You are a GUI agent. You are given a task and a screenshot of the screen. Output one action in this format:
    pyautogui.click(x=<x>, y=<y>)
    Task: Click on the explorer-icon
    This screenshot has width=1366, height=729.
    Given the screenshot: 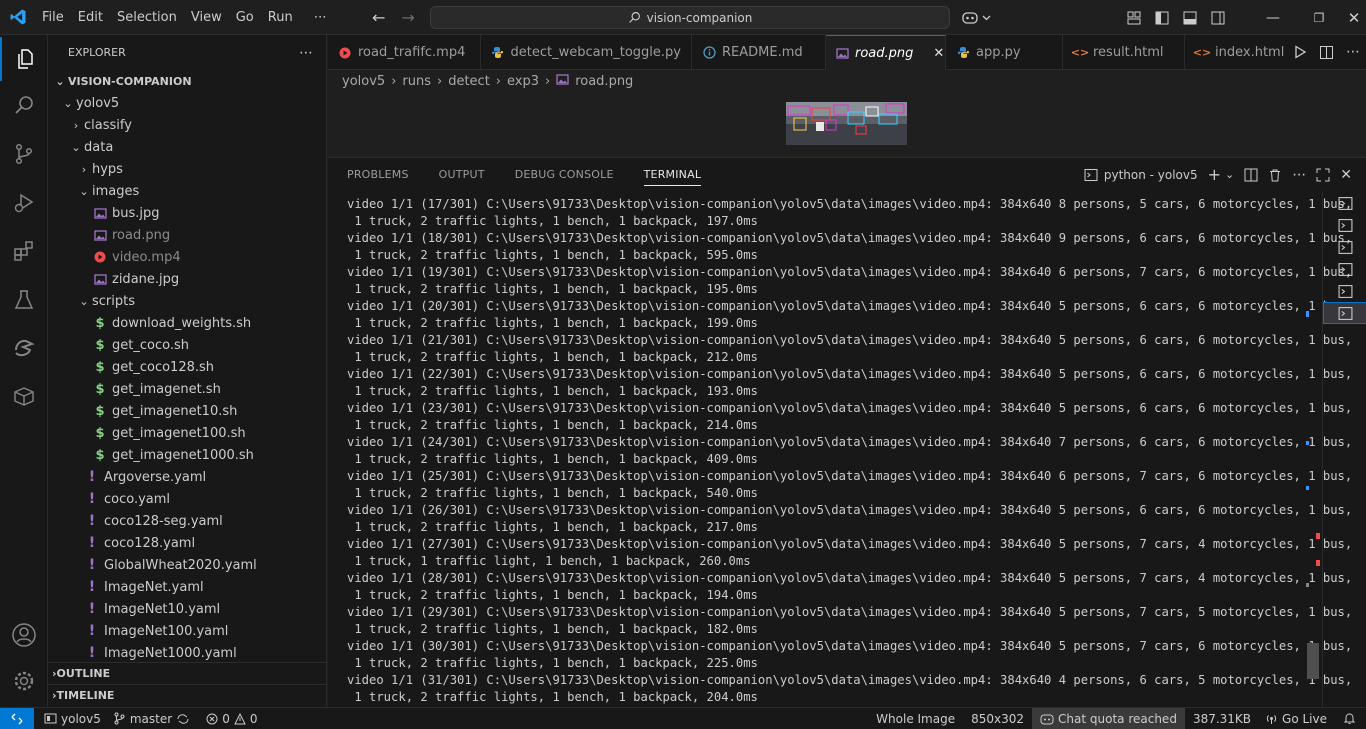 What is the action you would take?
    pyautogui.click(x=24, y=59)
    